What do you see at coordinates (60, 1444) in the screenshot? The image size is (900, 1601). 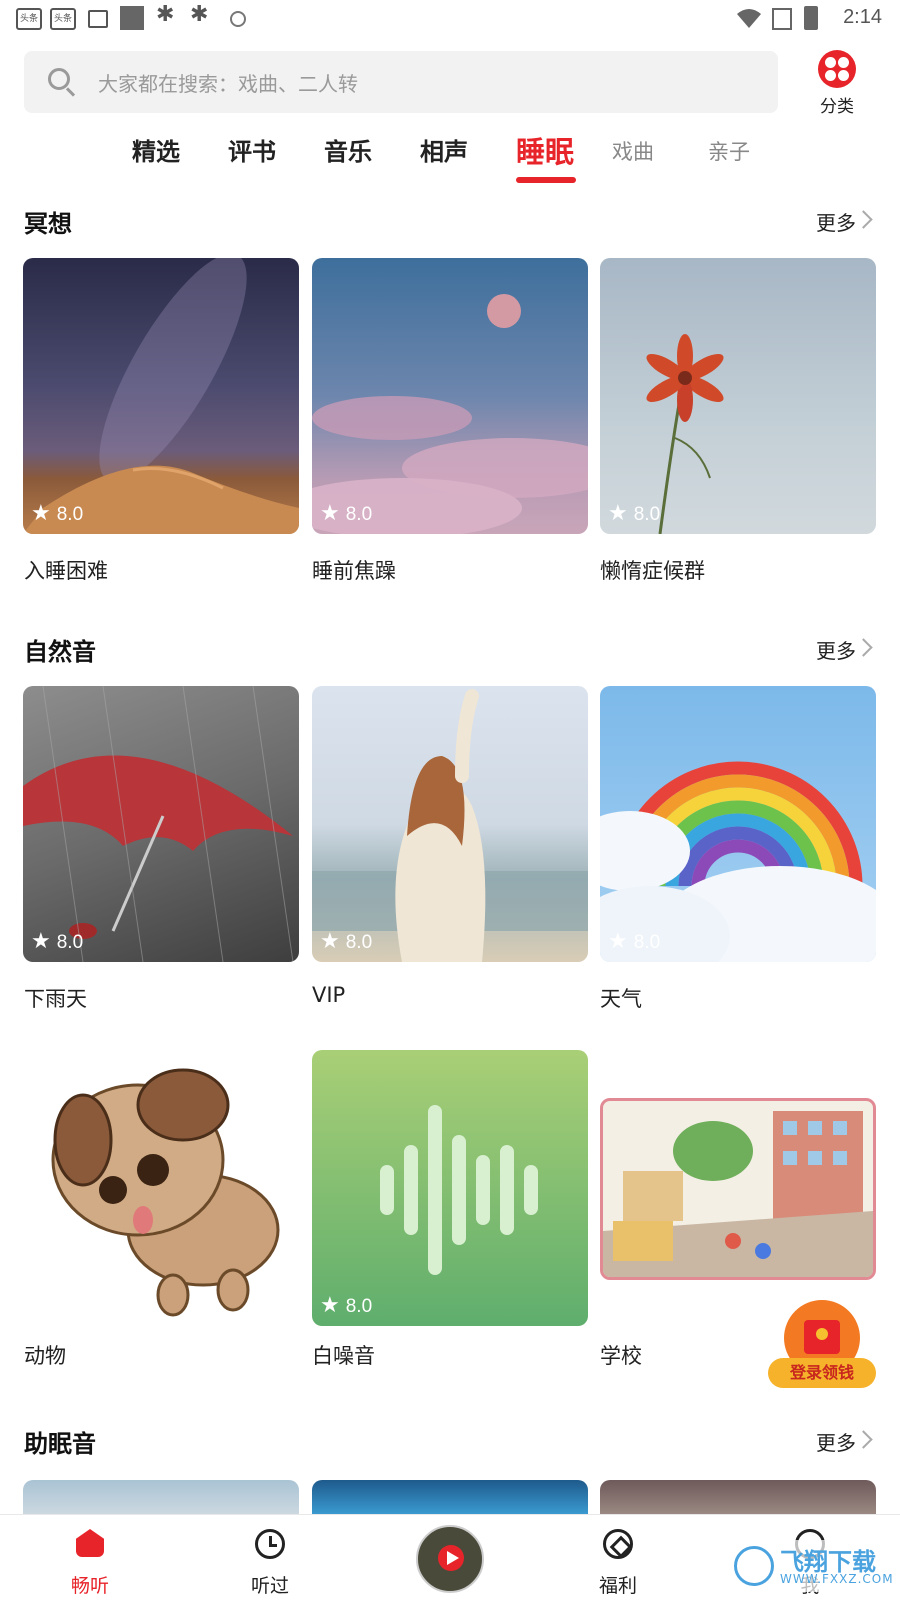 I see `section-title: 助眠音` at bounding box center [60, 1444].